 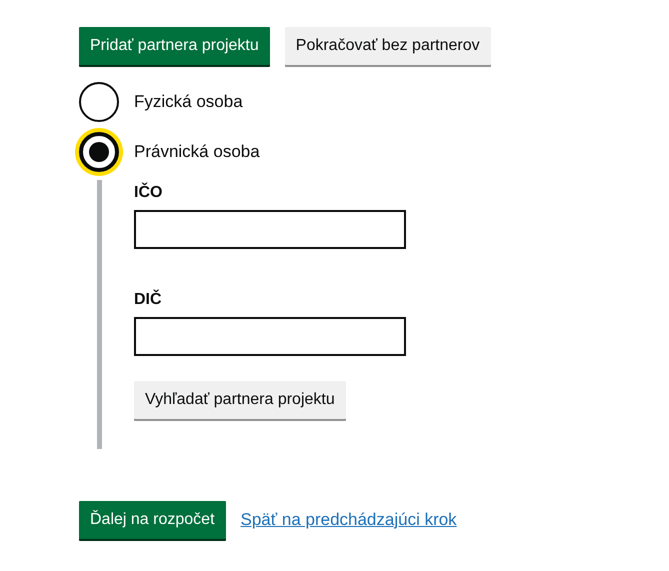 What do you see at coordinates (387, 46) in the screenshot?
I see `button: Pokračovať bez partnerov` at bounding box center [387, 46].